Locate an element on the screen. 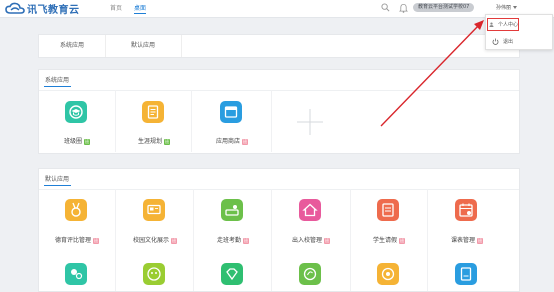 The image size is (554, 292). user-name: 孙伟丽 is located at coordinates (503, 7).